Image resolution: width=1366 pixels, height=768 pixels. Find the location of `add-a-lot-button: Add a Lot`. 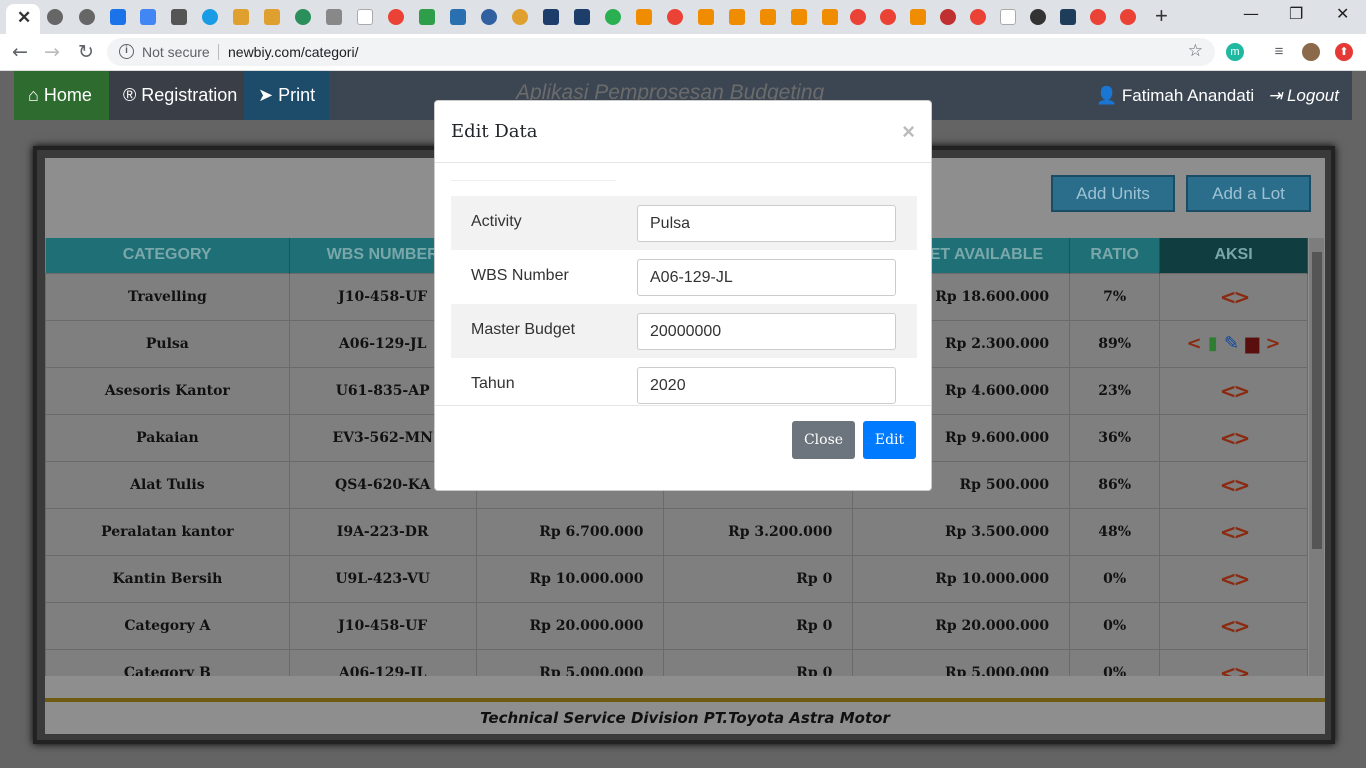

add-a-lot-button: Add a Lot is located at coordinates (1248, 193).